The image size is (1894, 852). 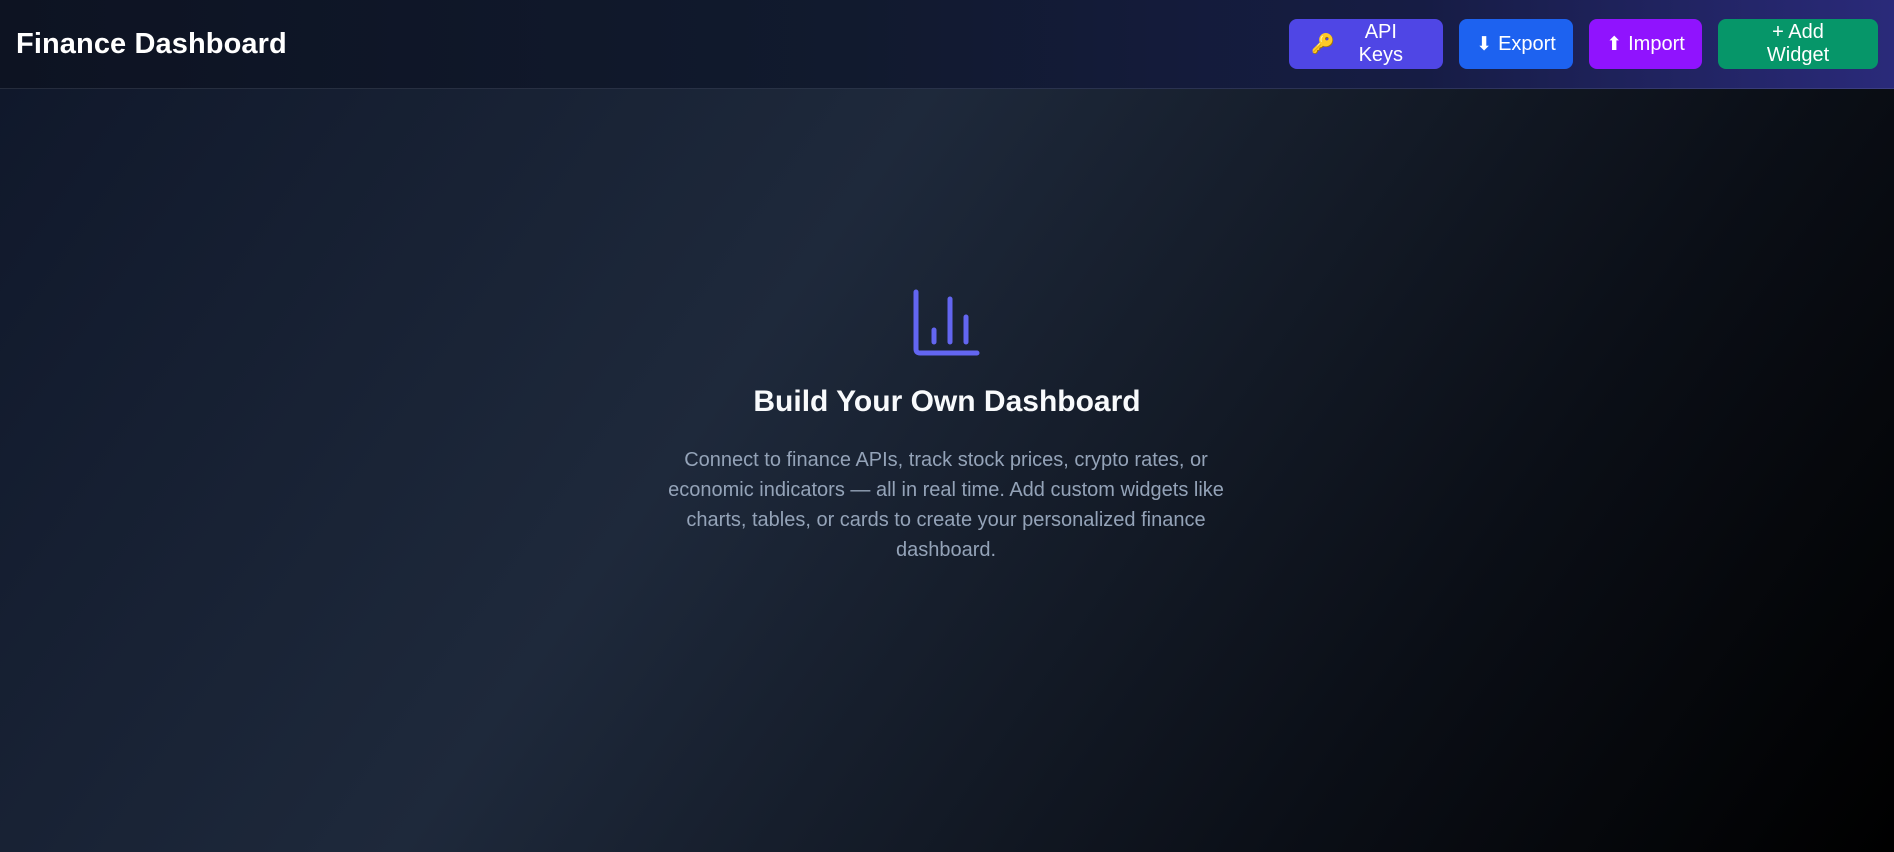 I want to click on key-icon: 🔑, so click(x=1323, y=44).